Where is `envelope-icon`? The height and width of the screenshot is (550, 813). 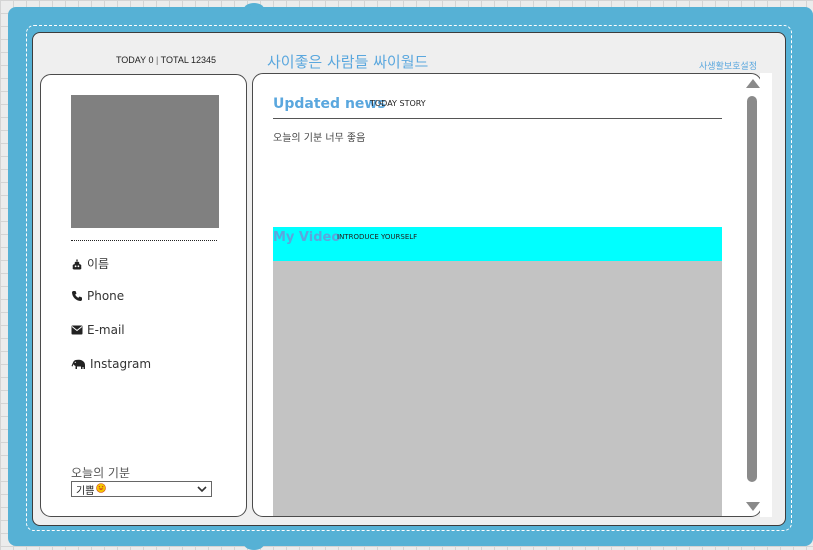
envelope-icon is located at coordinates (77, 330).